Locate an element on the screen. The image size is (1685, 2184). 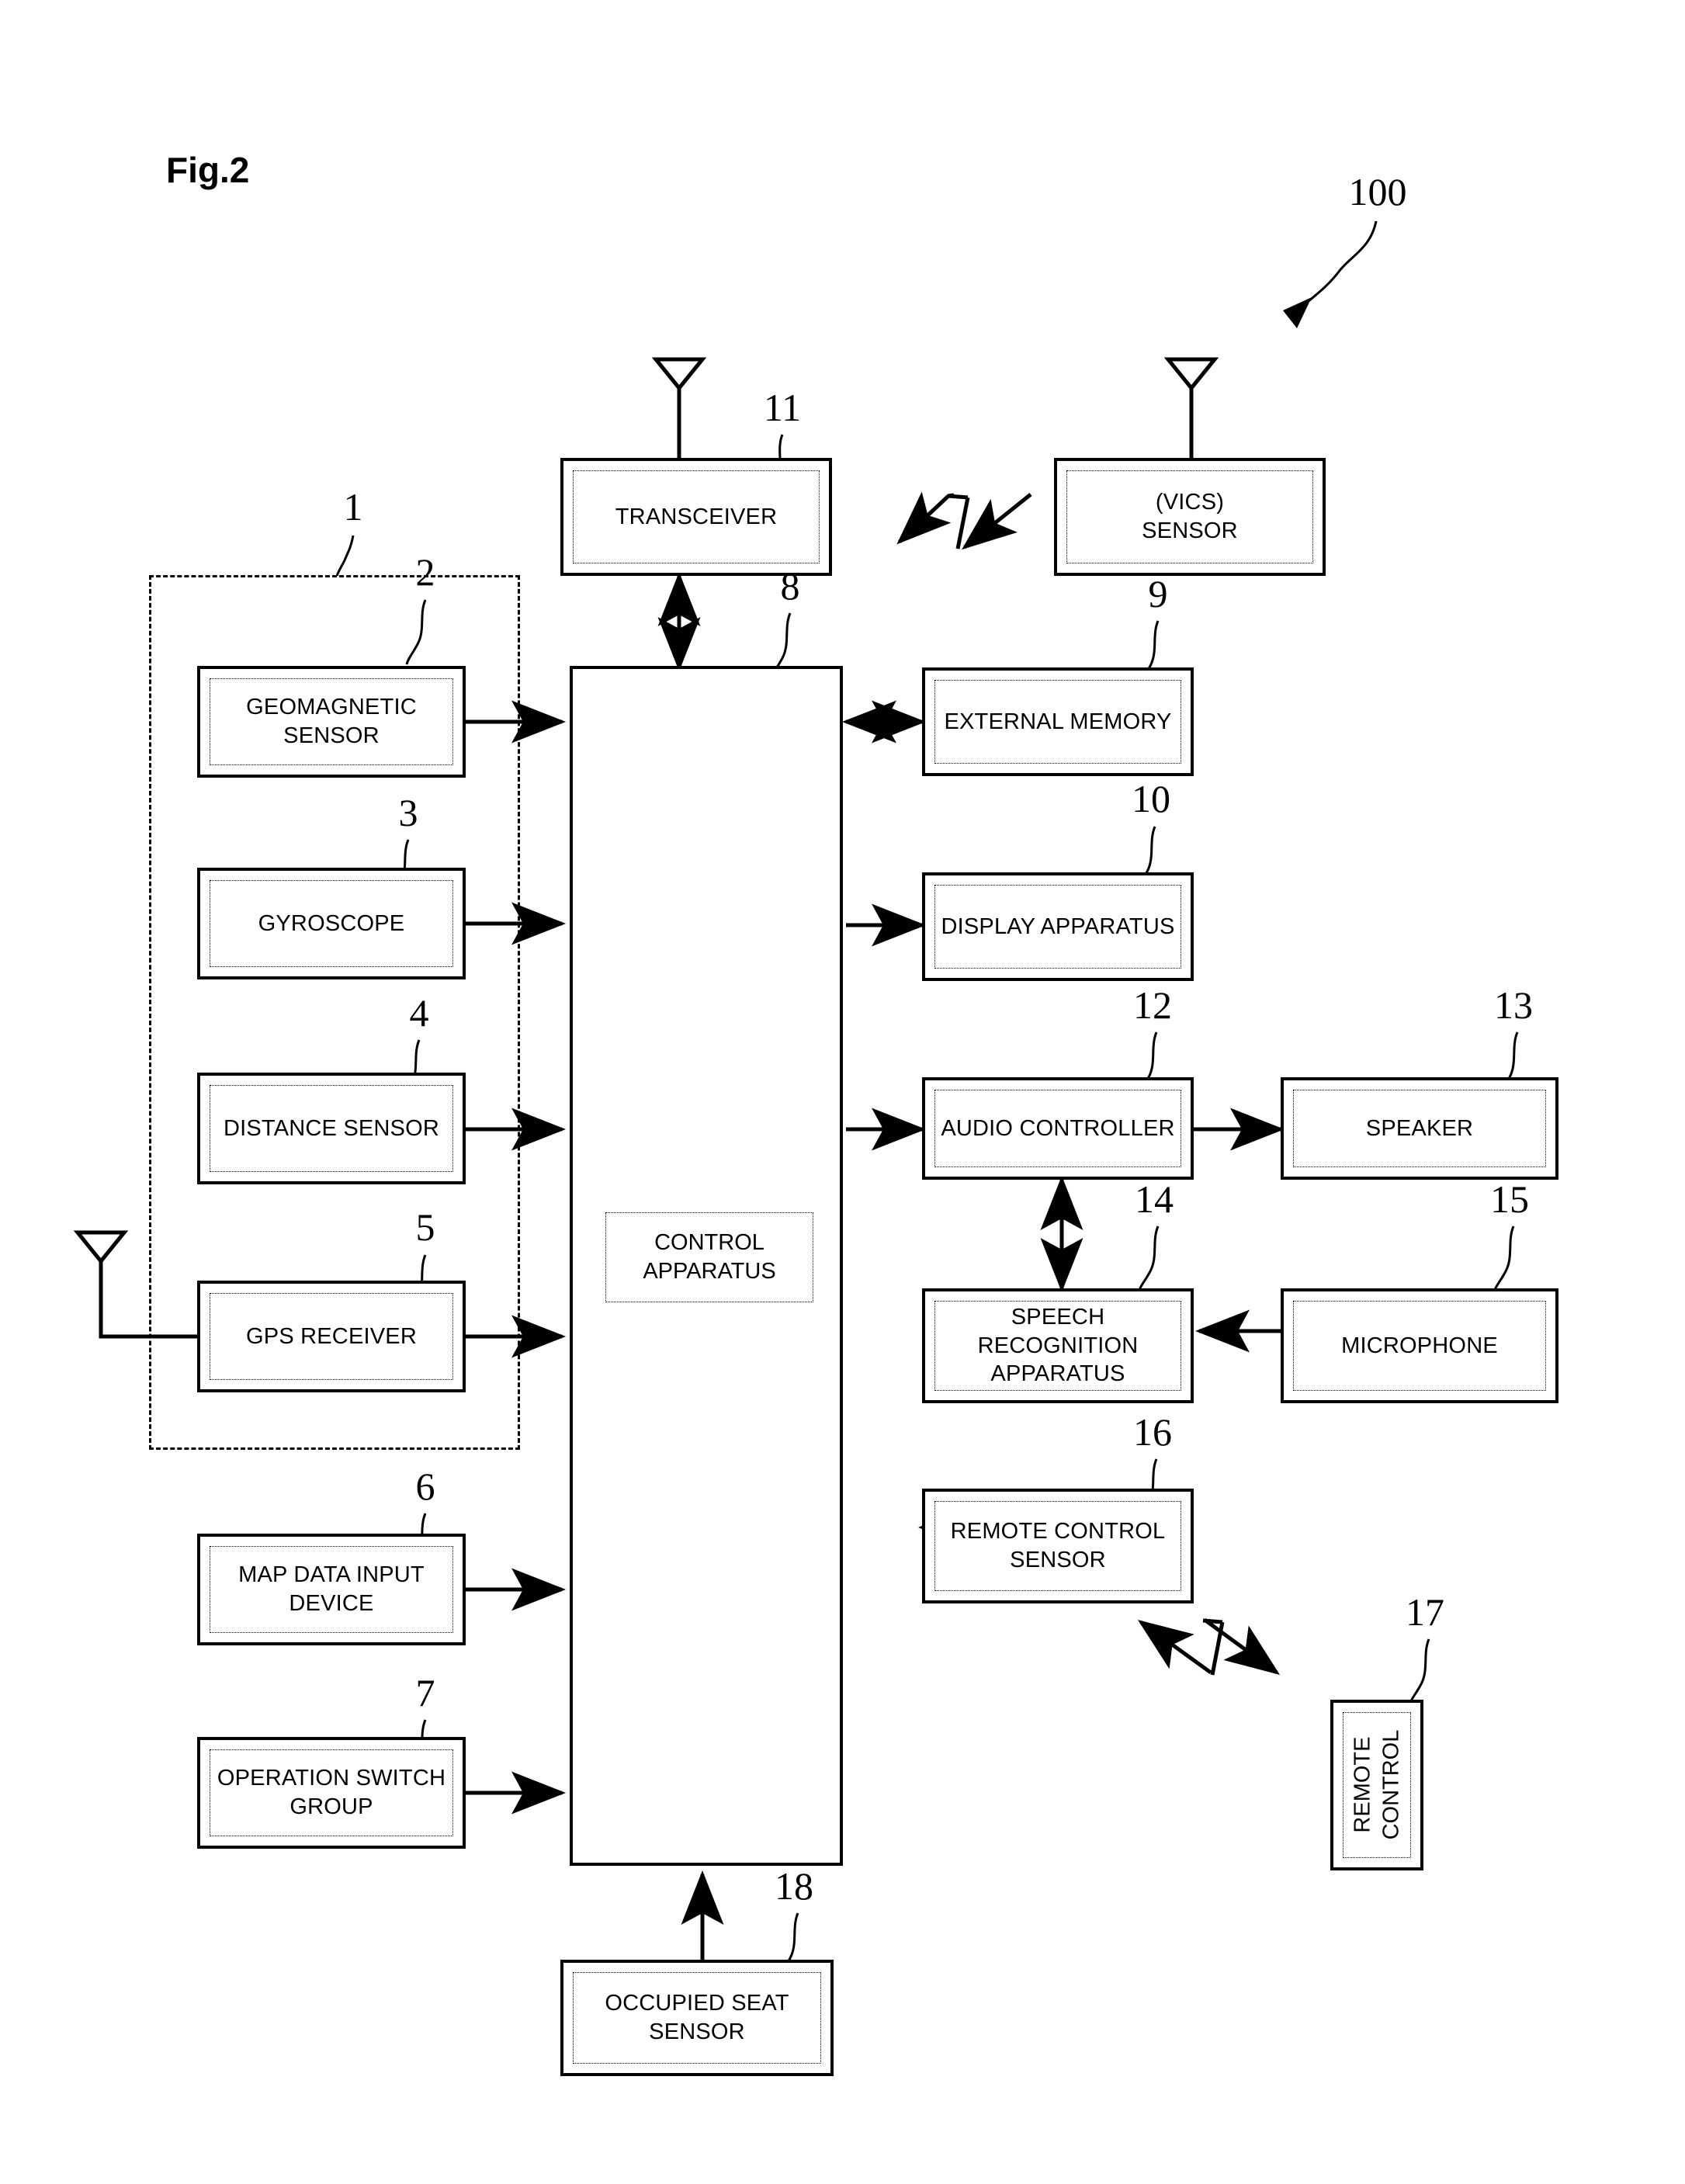
ref-num-15: 15 is located at coordinates (1510, 1199).